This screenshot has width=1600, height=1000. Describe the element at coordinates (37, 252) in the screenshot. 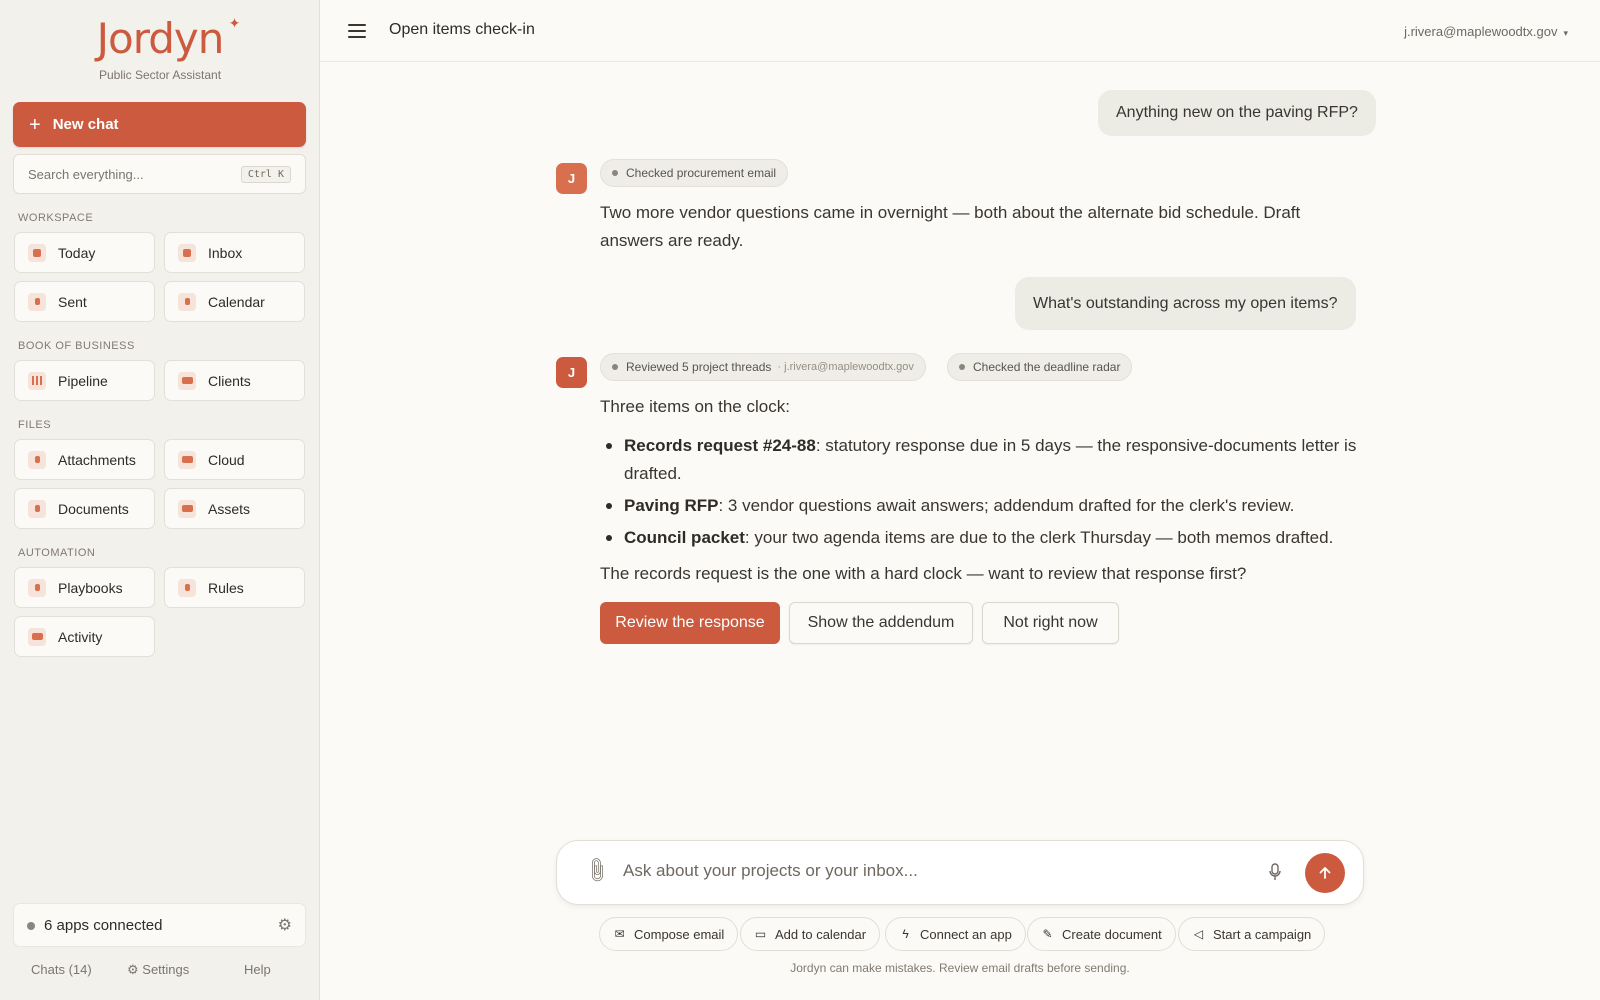

I see `sun-icon` at that location.